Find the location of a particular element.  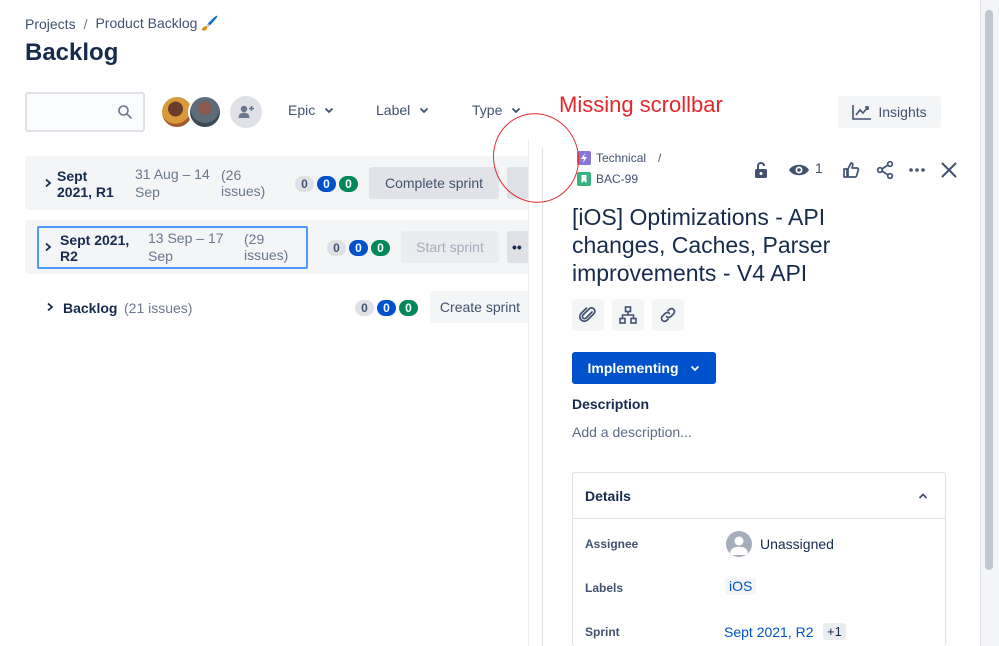

type-filter: Type is located at coordinates (497, 110).